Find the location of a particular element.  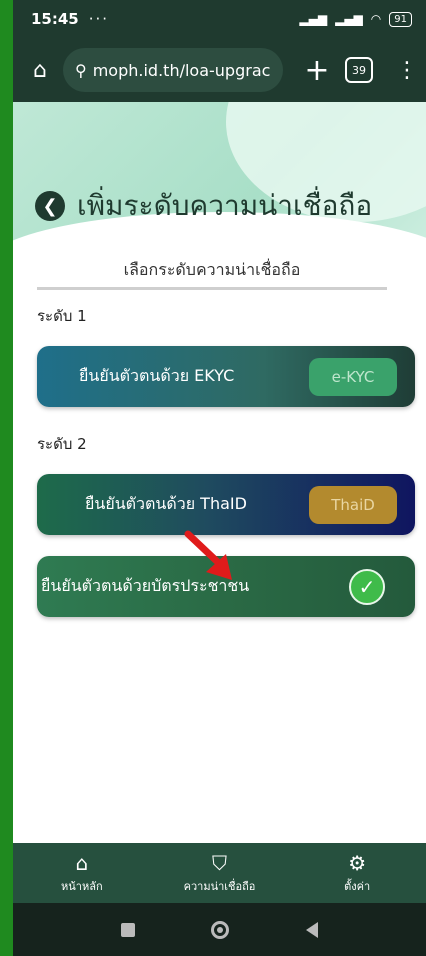

level-2-label: ระดับ 2 is located at coordinates (62, 444).